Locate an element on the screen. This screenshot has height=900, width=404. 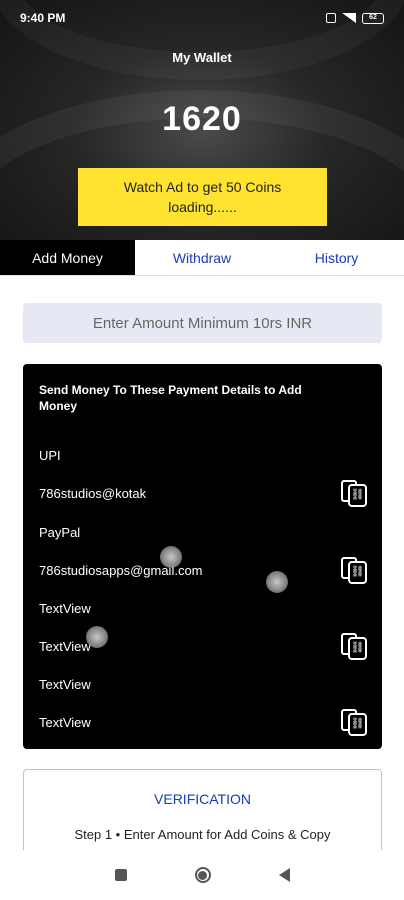
wallet-tabs: Add Money Withdraw History is located at coordinates (202, 258).